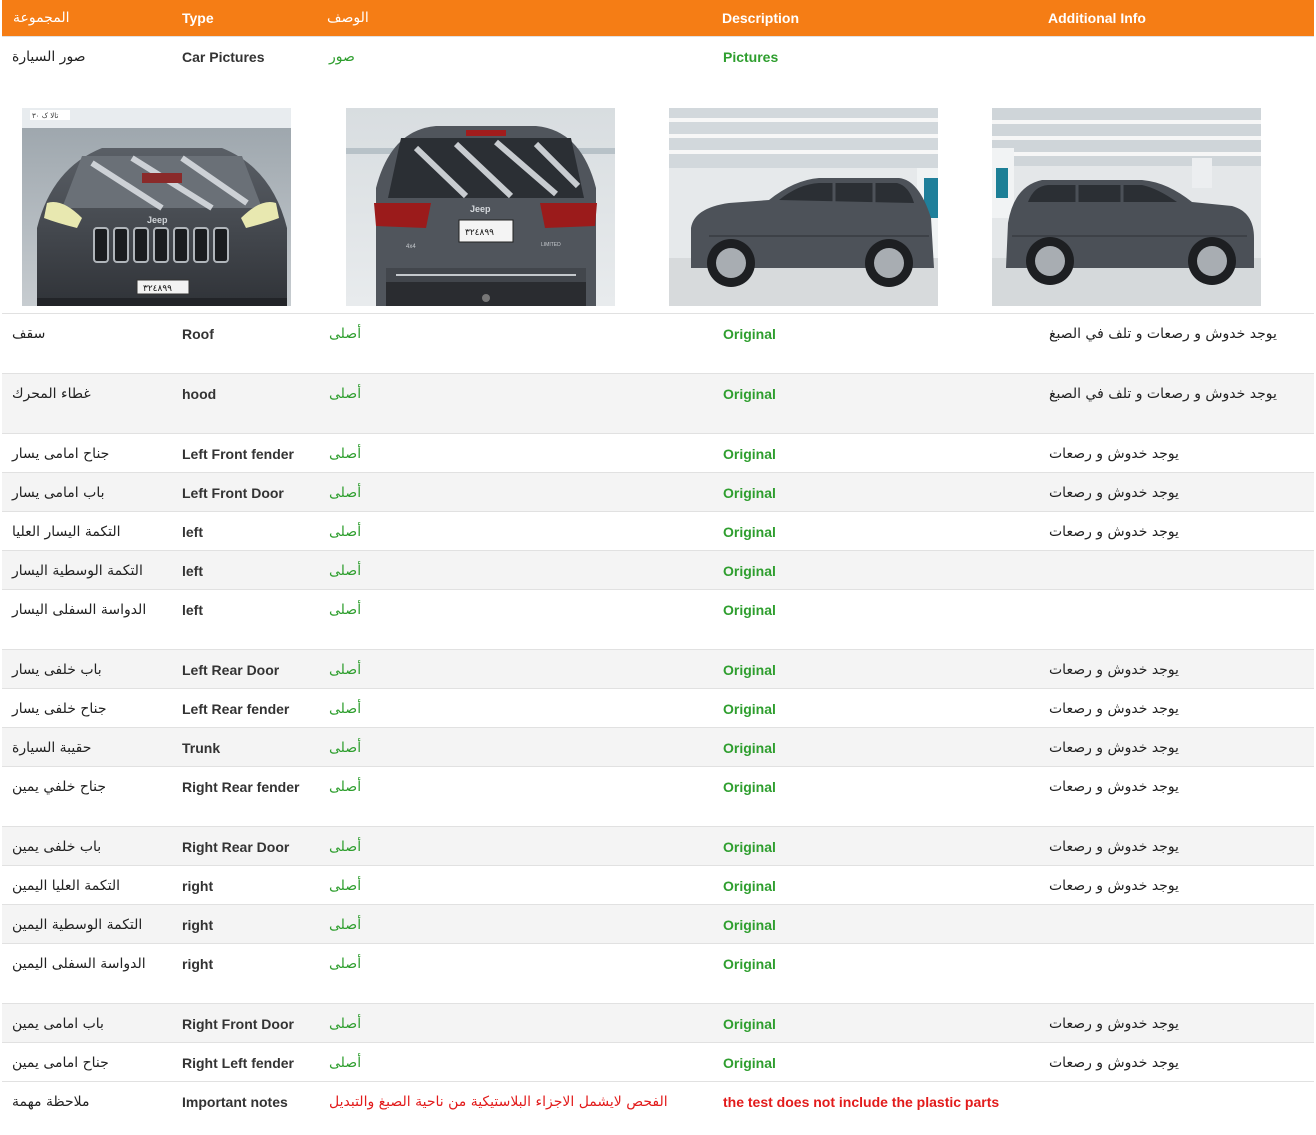 Image resolution: width=1316 pixels, height=1135 pixels. What do you see at coordinates (761, 18) in the screenshot?
I see `header-description-en: Description` at bounding box center [761, 18].